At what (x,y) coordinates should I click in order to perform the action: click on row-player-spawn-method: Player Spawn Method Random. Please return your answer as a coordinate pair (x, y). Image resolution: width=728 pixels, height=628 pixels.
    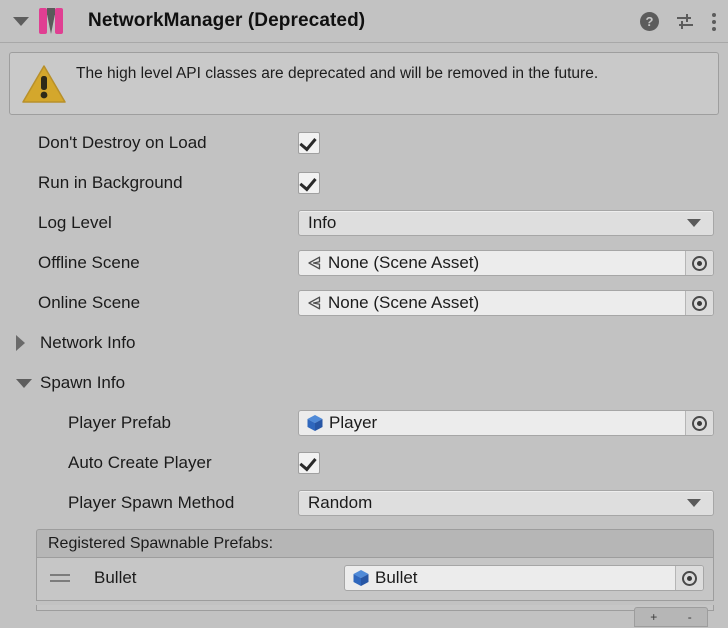
    Looking at the image, I should click on (364, 503).